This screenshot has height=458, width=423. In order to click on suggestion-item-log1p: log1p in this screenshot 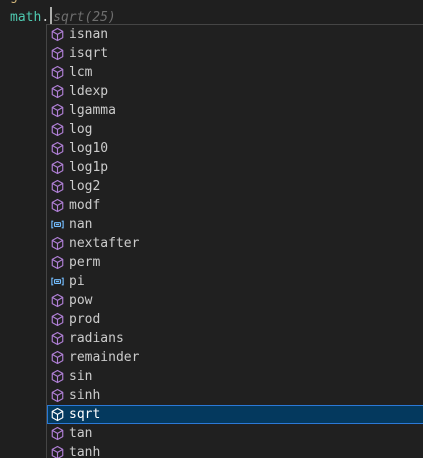, I will do `click(235, 167)`.